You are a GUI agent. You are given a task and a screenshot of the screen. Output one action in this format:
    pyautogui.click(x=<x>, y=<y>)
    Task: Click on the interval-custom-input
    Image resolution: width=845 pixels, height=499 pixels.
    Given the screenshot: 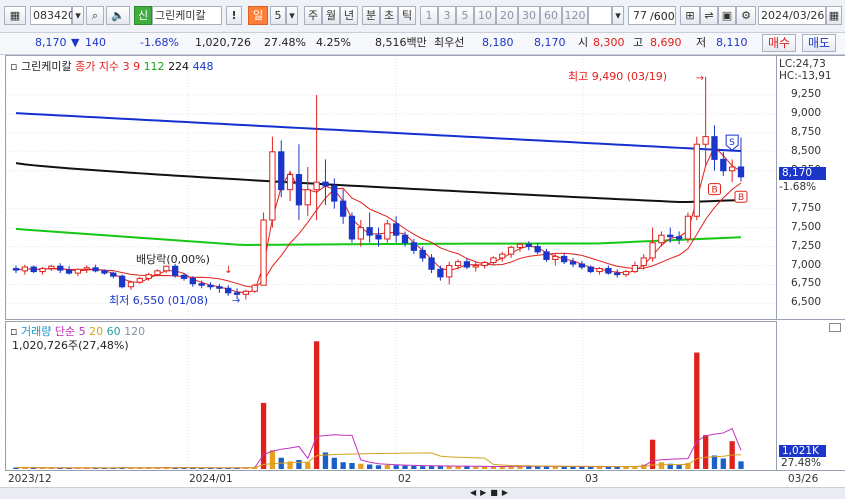 What is the action you would take?
    pyautogui.click(x=600, y=15)
    